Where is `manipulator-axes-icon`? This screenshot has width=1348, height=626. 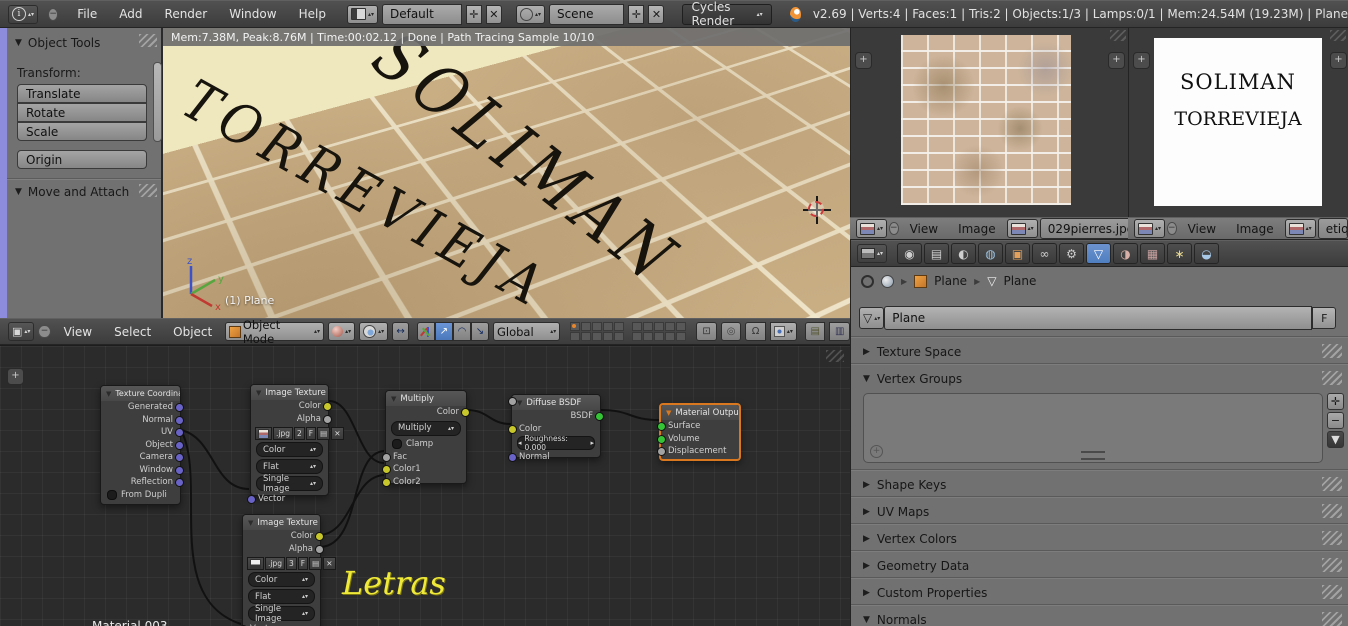
manipulator-axes-icon is located at coordinates (425, 331).